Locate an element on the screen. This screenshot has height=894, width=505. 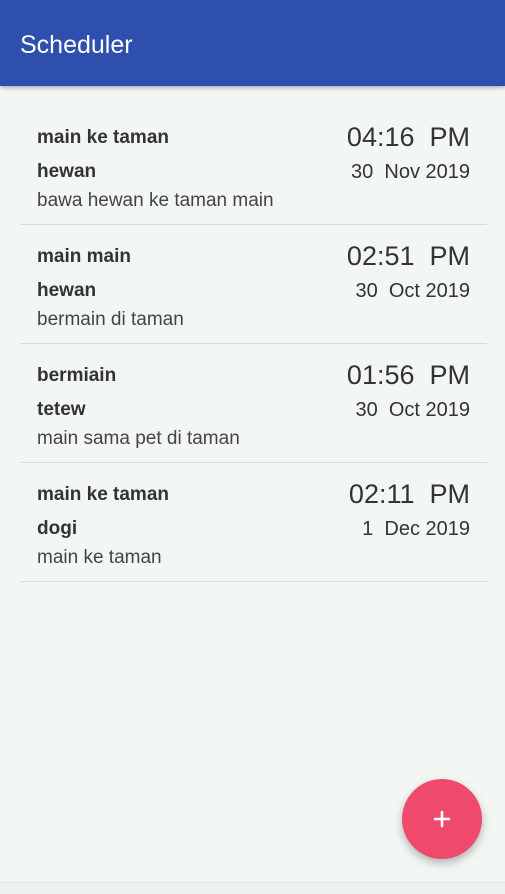
schedule-description: main sama pet di taman is located at coordinates (138, 438).